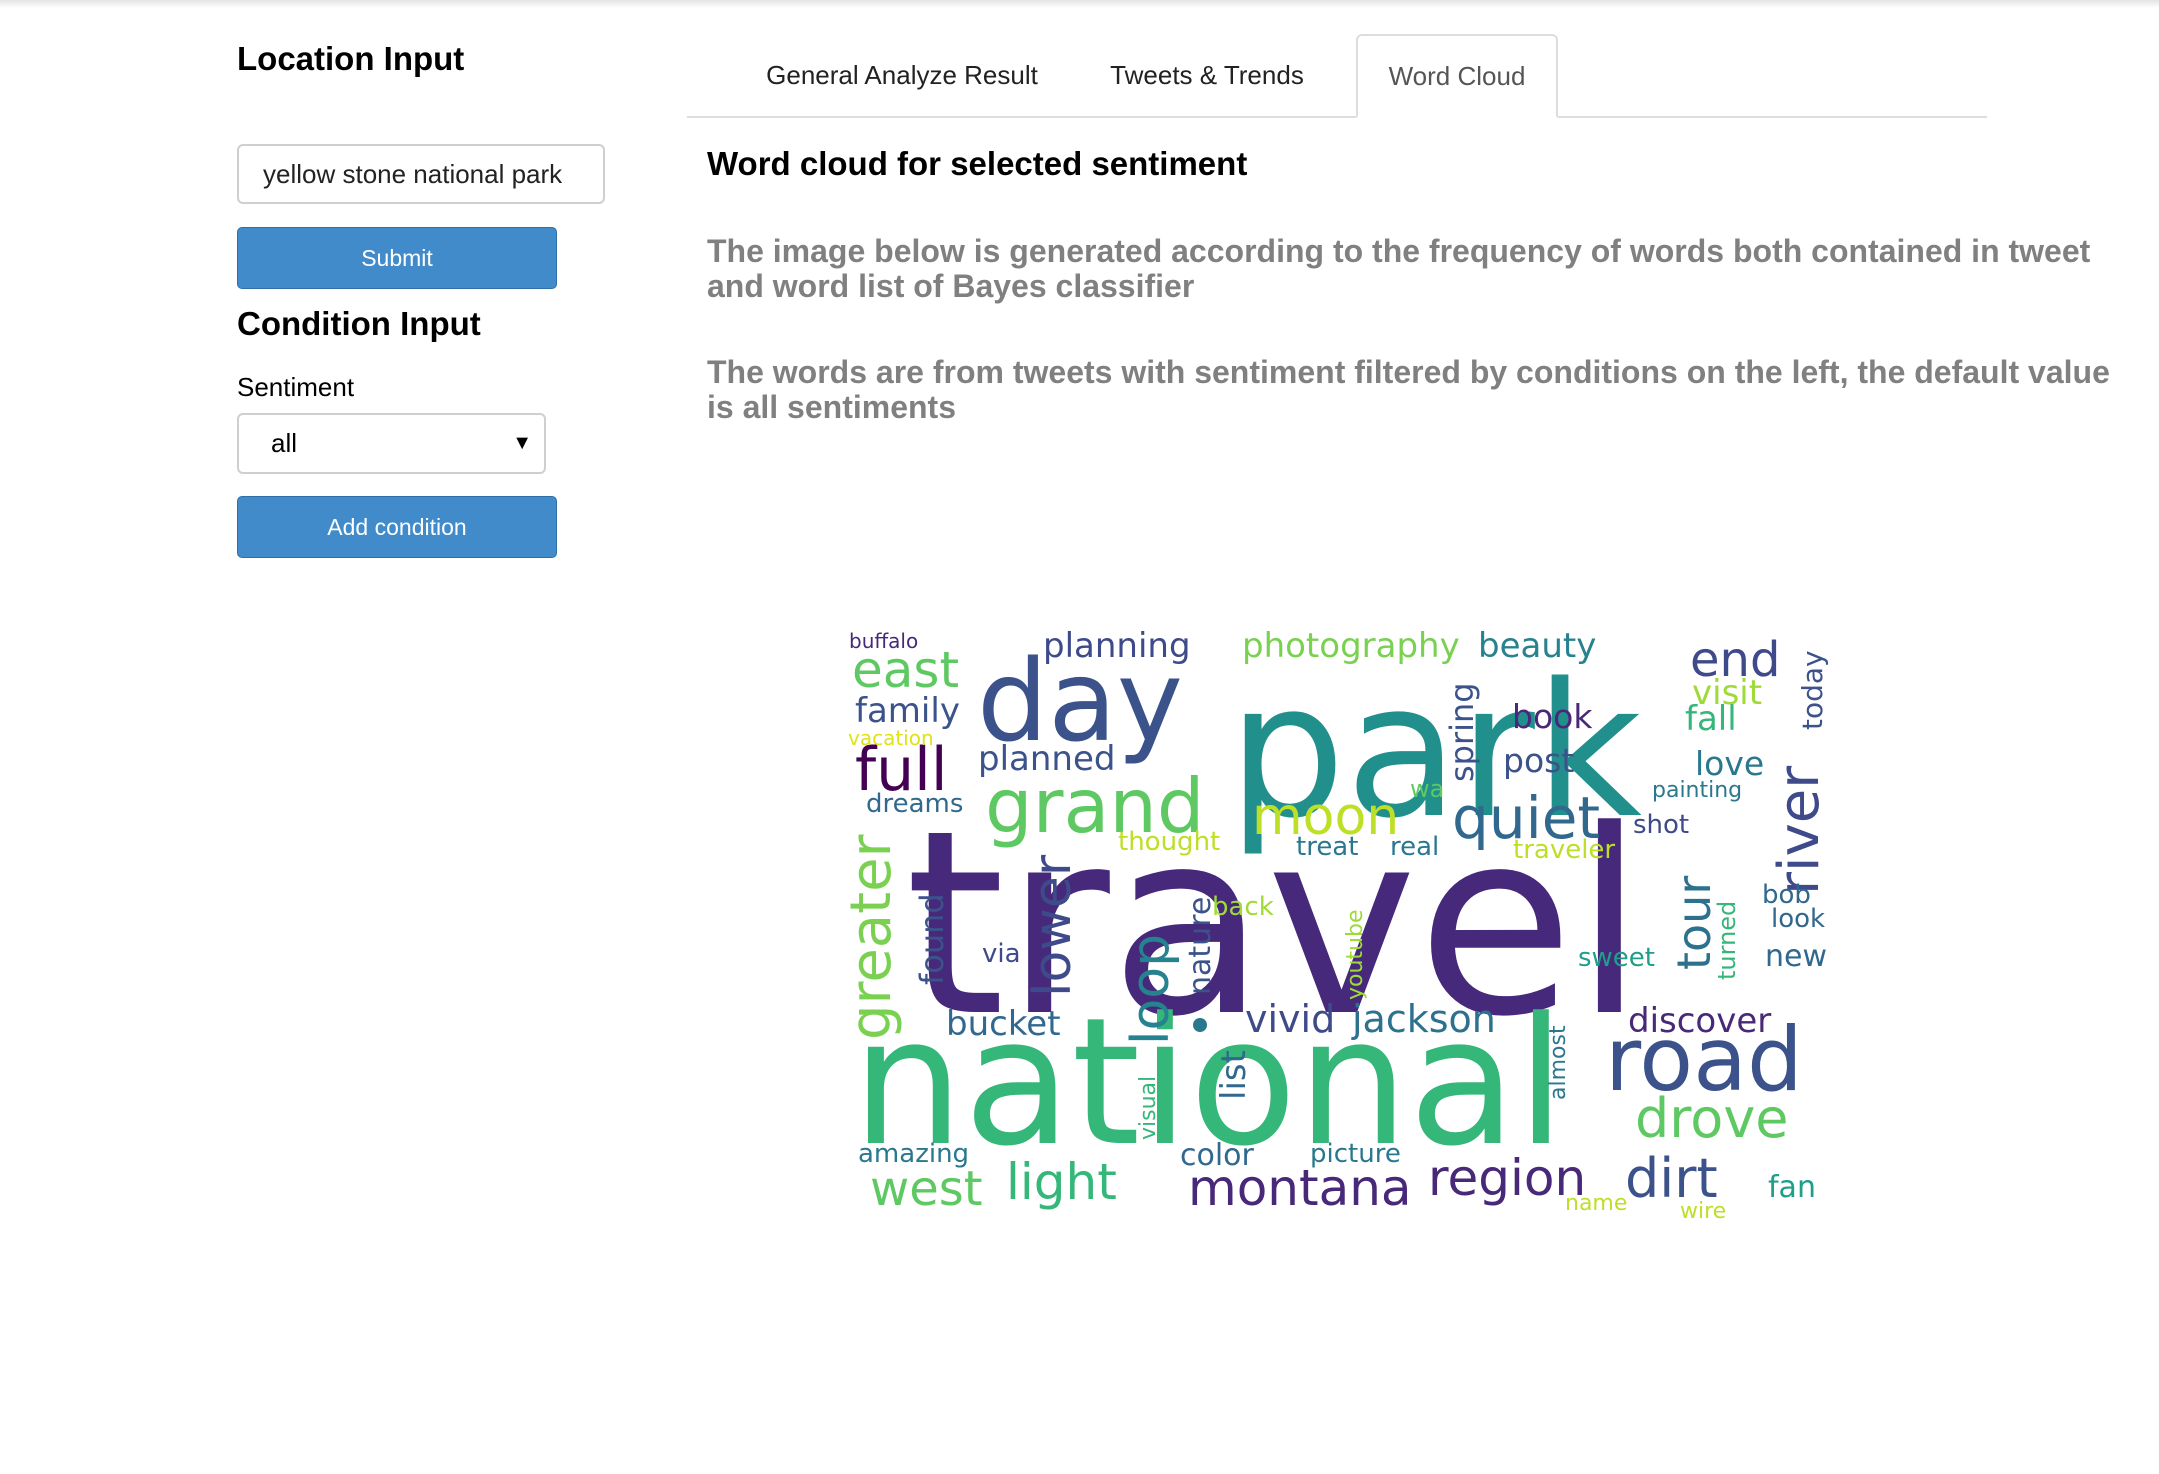  Describe the element at coordinates (1727, 940) in the screenshot. I see `word-turned: turned` at that location.